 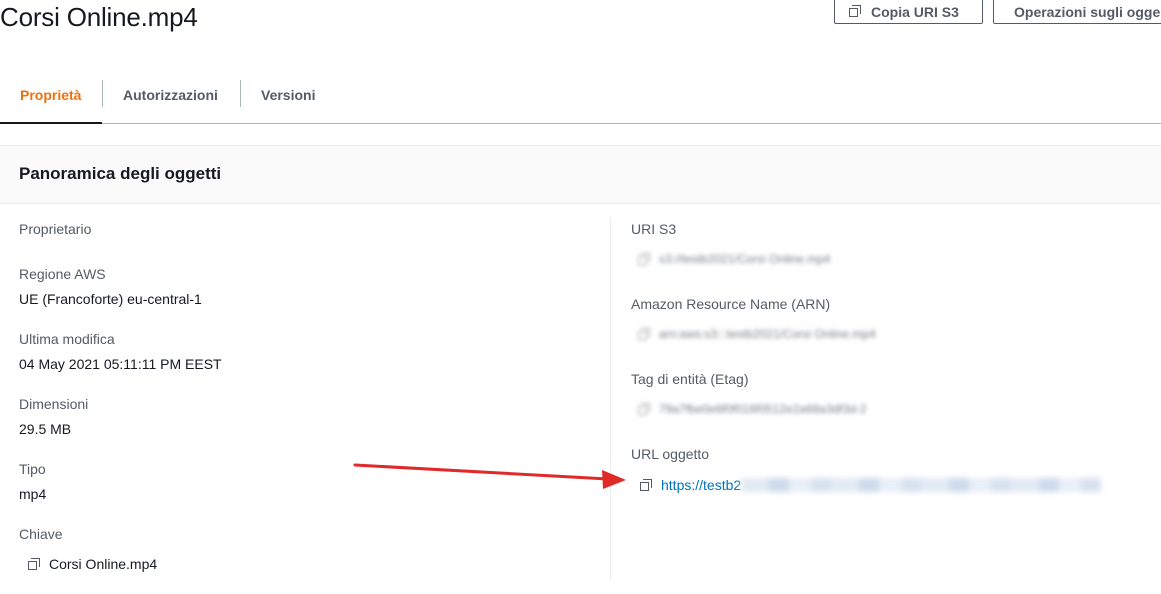 I want to click on copy-s3-uri-button: Copia URI S3, so click(x=908, y=12).